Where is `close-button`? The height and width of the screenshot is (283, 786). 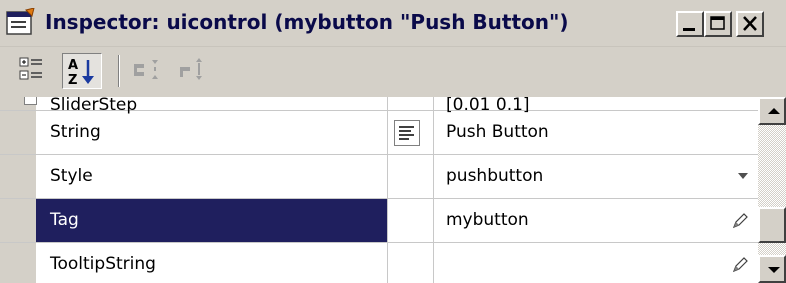 close-button is located at coordinates (750, 24).